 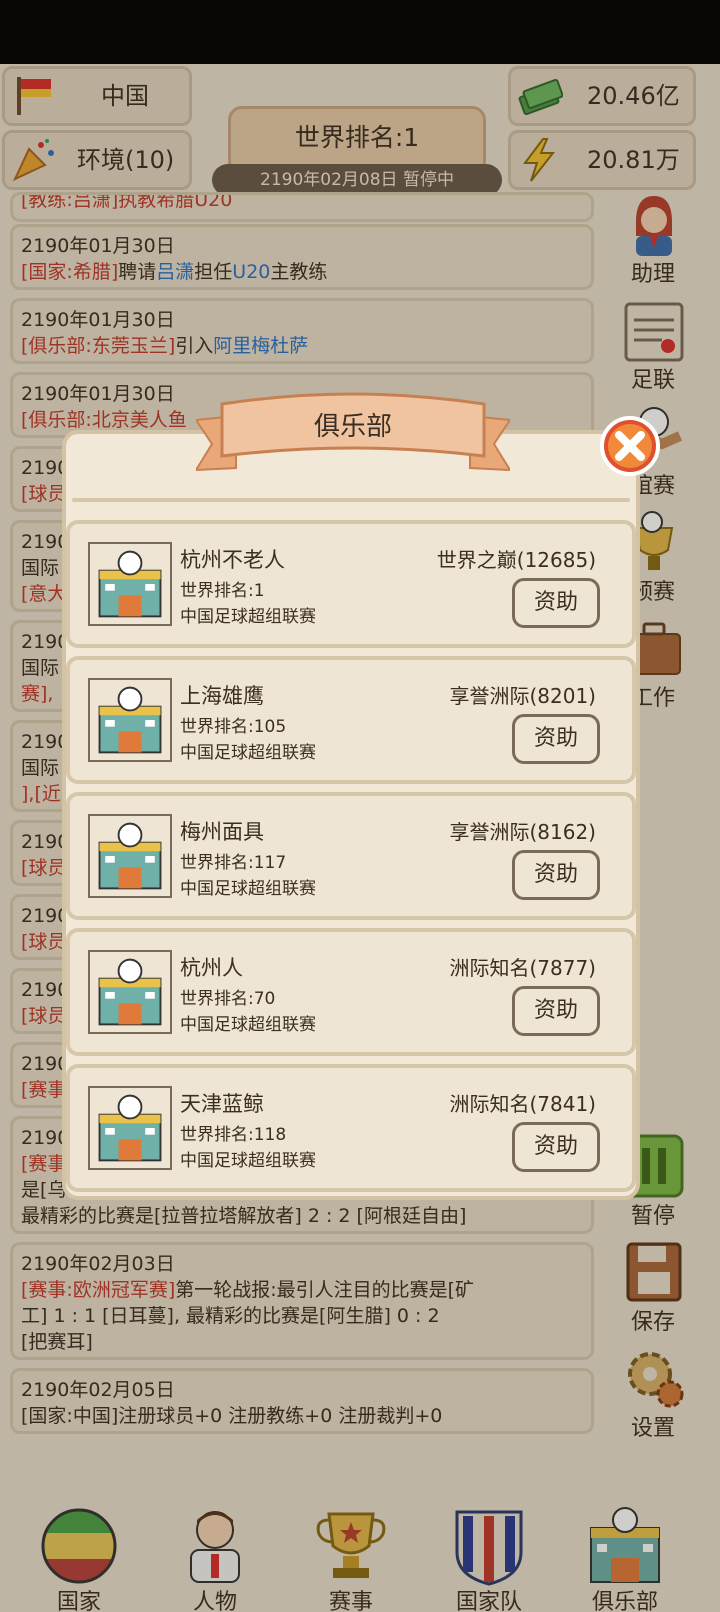 I want to click on club-tier: 洲际知名(7841), so click(x=522, y=1104).